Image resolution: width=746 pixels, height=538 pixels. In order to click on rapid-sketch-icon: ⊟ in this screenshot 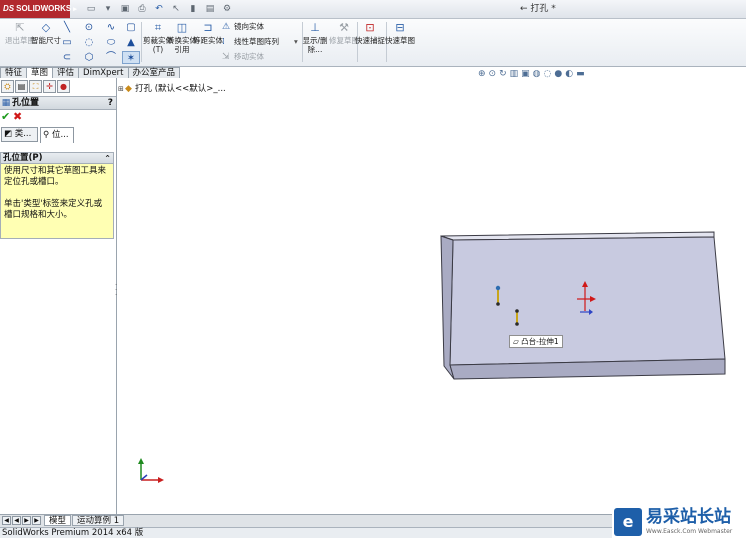, I will do `click(400, 27)`.